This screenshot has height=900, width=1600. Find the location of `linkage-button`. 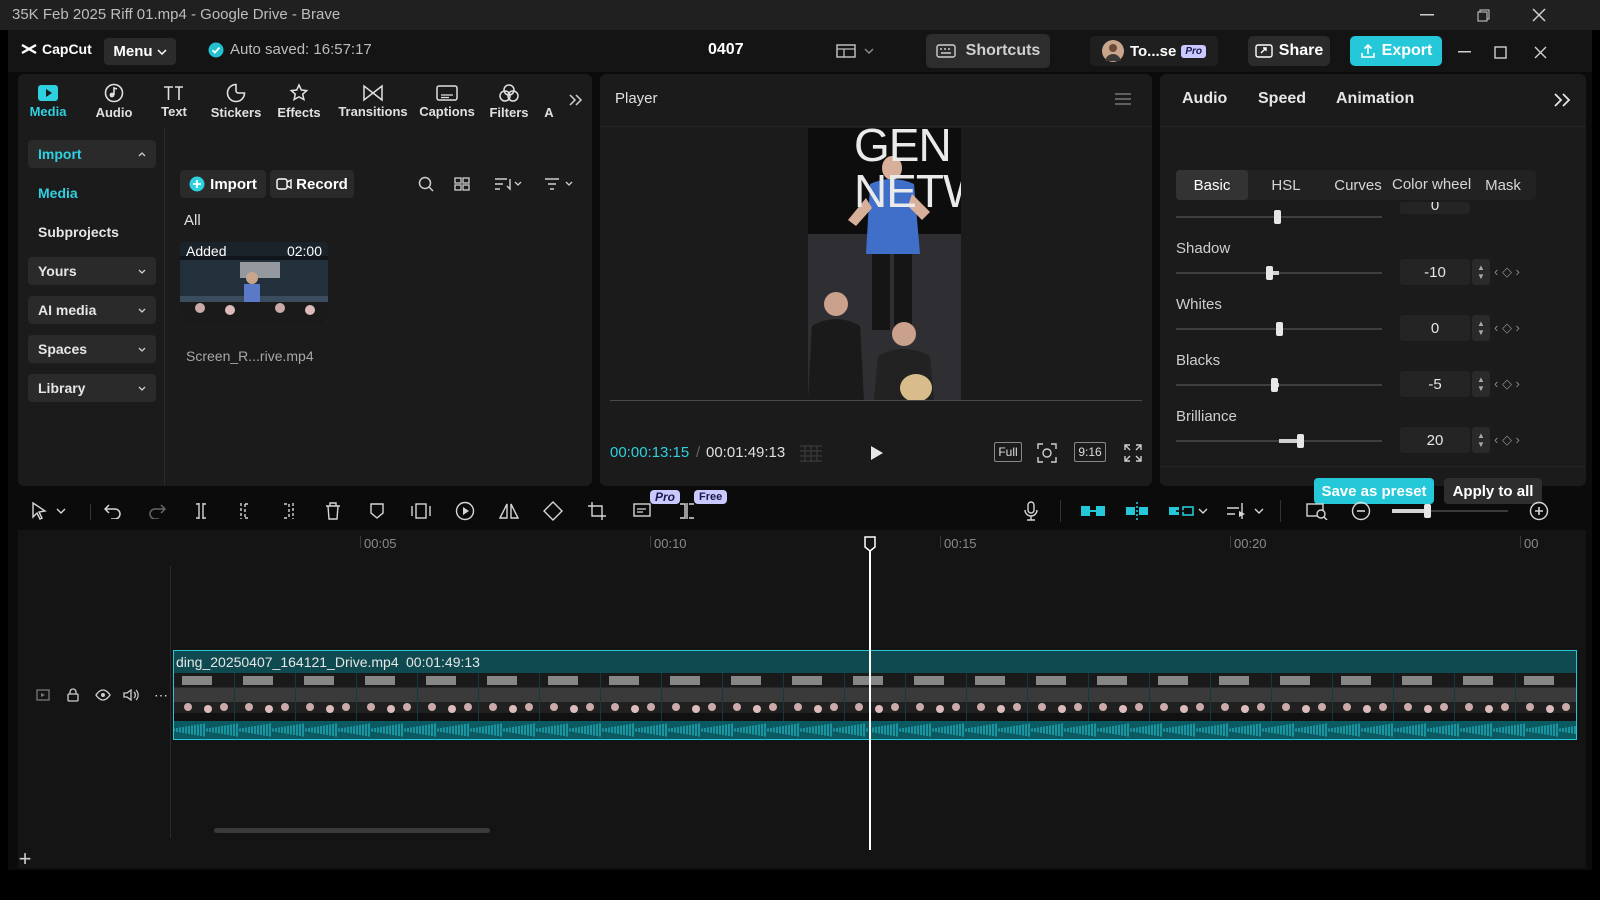

linkage-button is located at coordinates (1181, 511).